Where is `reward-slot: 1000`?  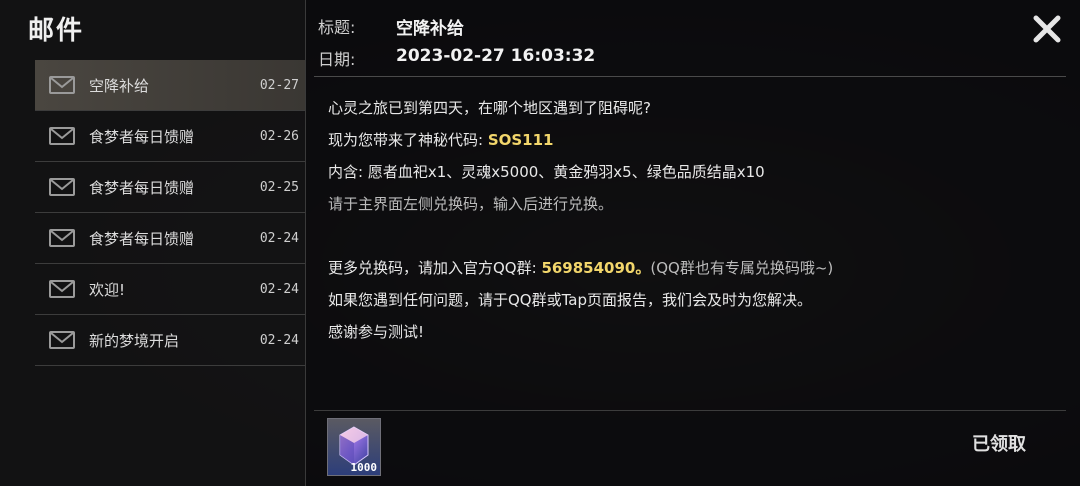 reward-slot: 1000 is located at coordinates (354, 447).